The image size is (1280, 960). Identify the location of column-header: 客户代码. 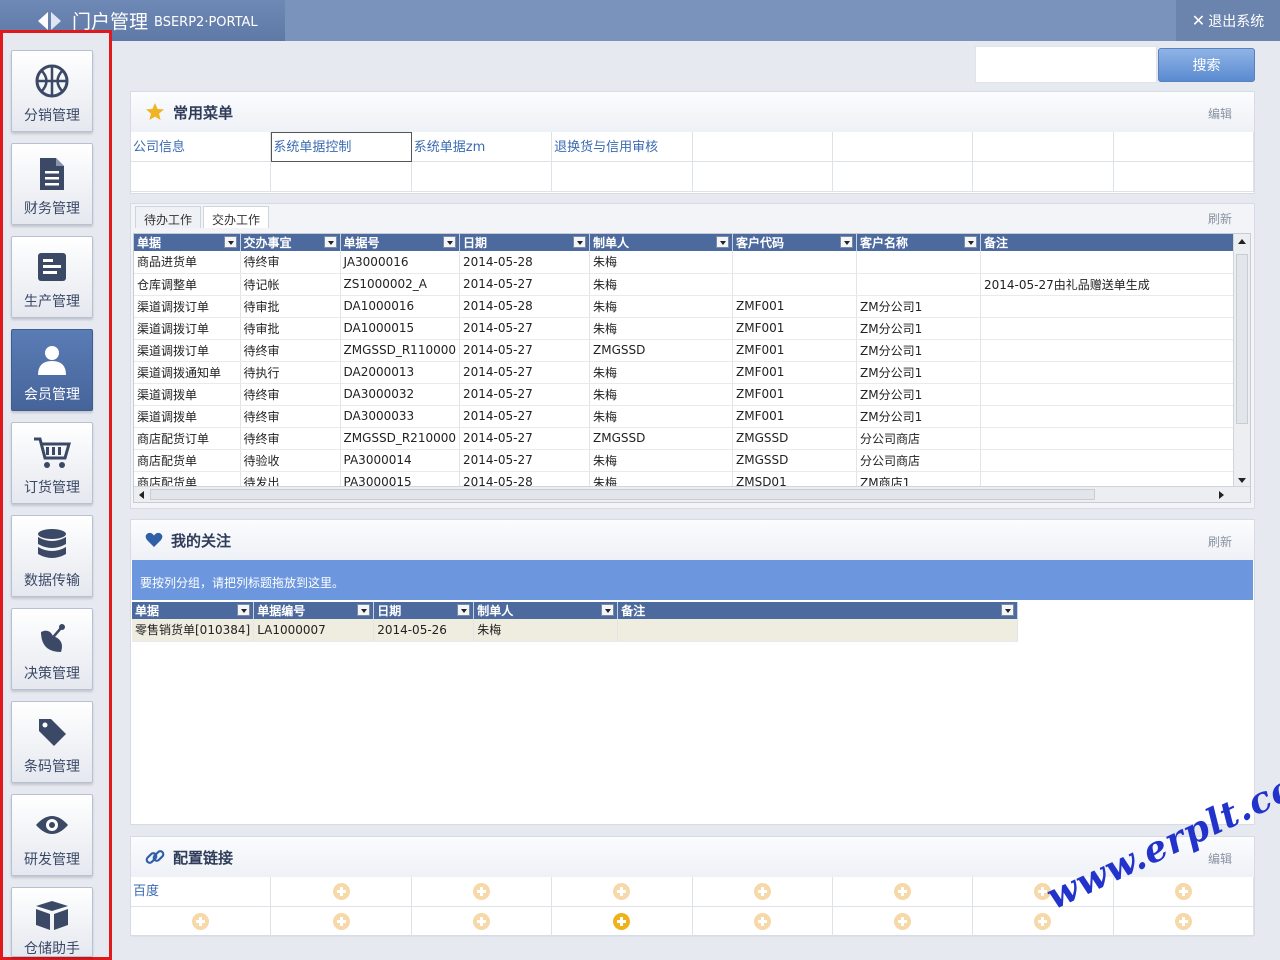
(794, 242).